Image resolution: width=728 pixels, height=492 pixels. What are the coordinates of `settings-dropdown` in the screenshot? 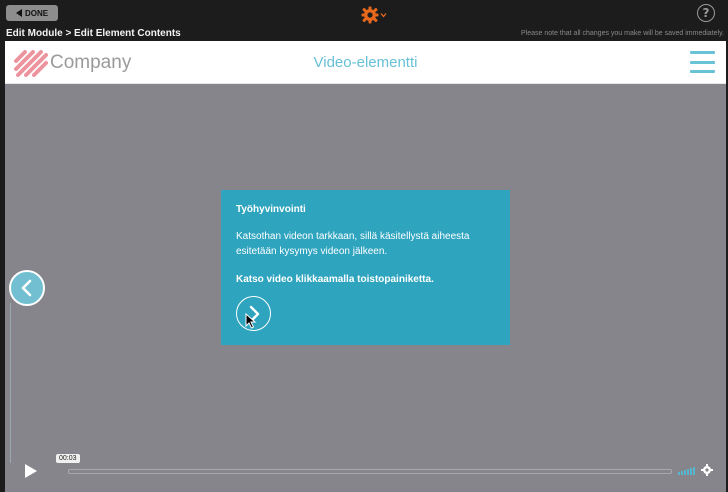 It's located at (374, 15).